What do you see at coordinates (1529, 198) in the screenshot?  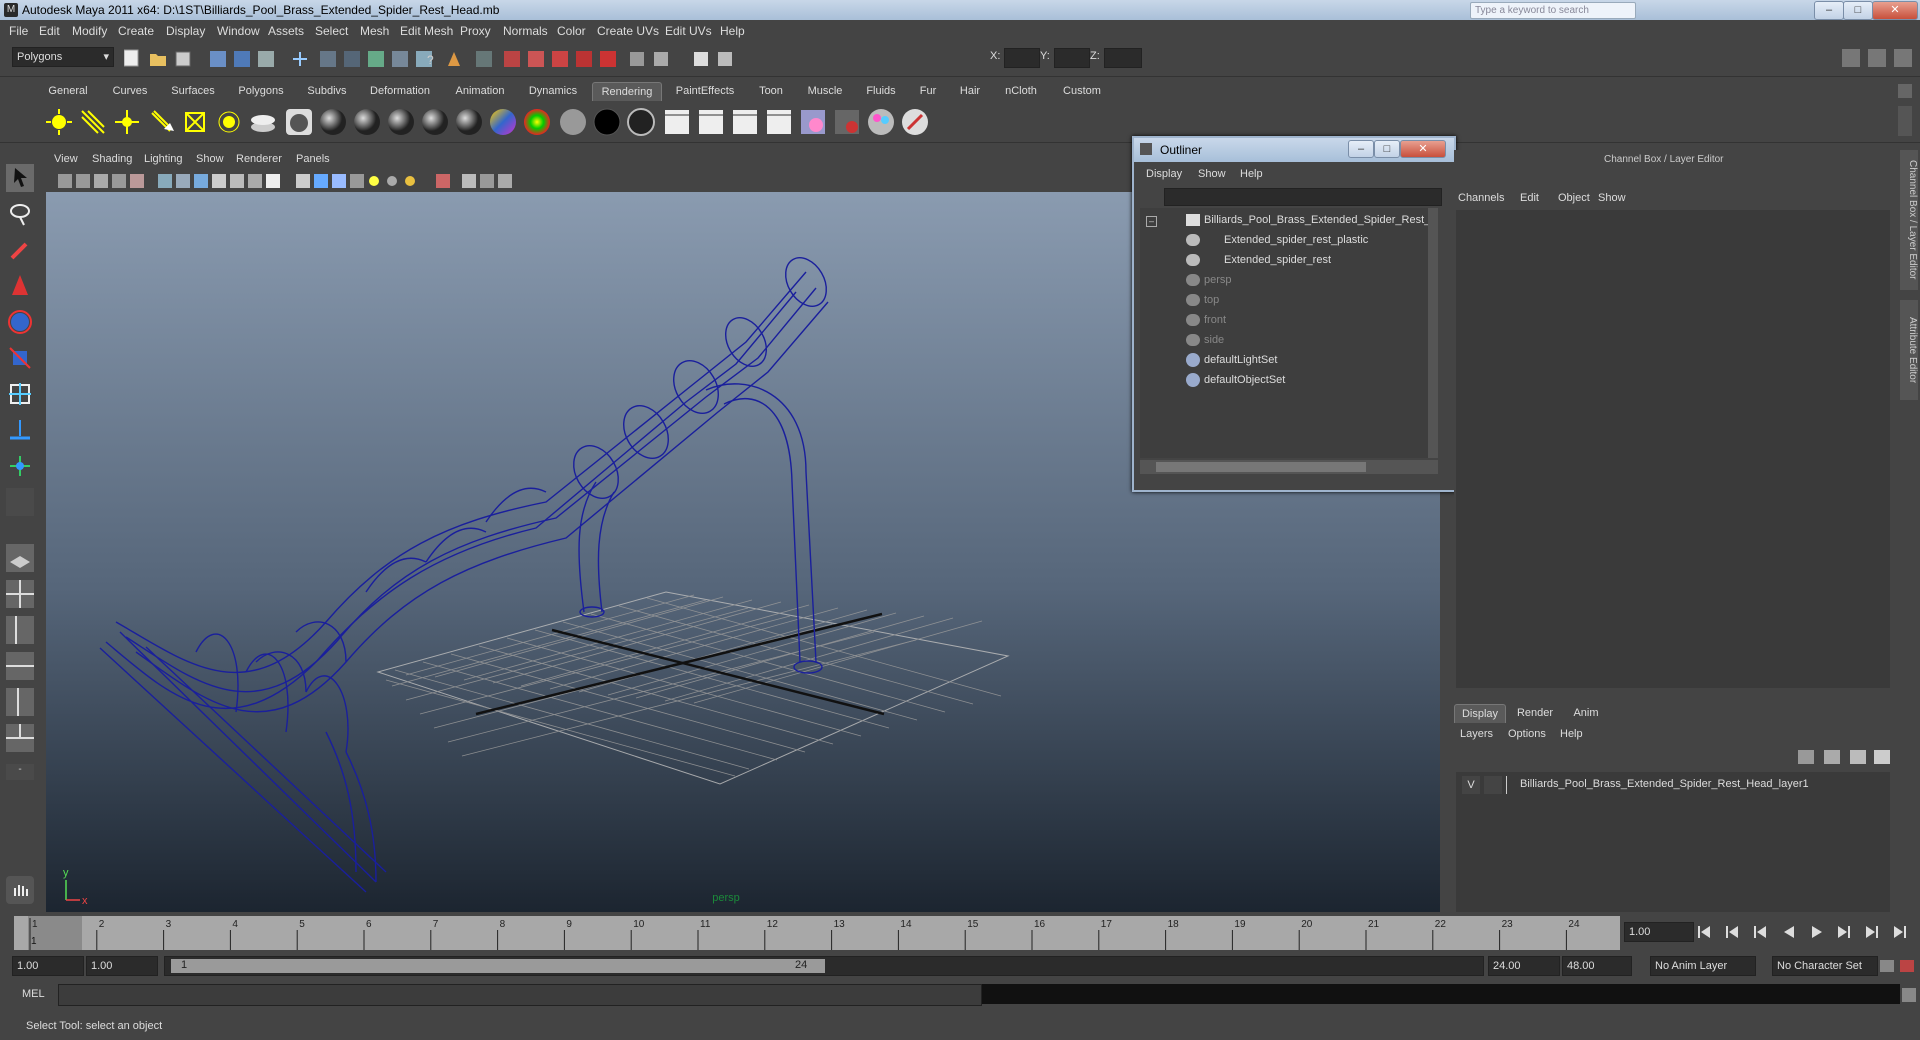 I see `channel-menu-edit: Edit` at bounding box center [1529, 198].